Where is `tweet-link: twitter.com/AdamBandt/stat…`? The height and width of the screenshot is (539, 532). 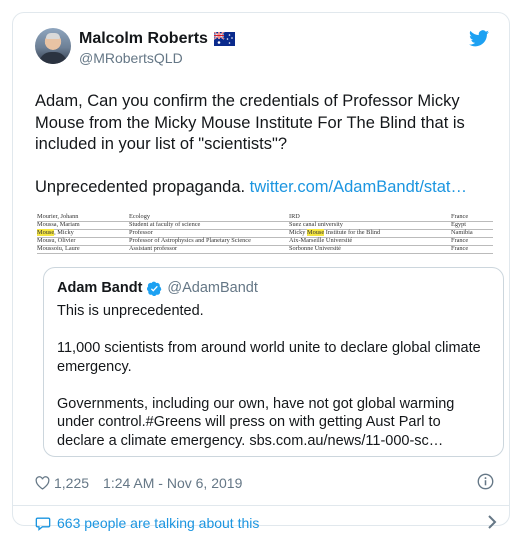
tweet-link: twitter.com/AdamBandt/stat… is located at coordinates (358, 187).